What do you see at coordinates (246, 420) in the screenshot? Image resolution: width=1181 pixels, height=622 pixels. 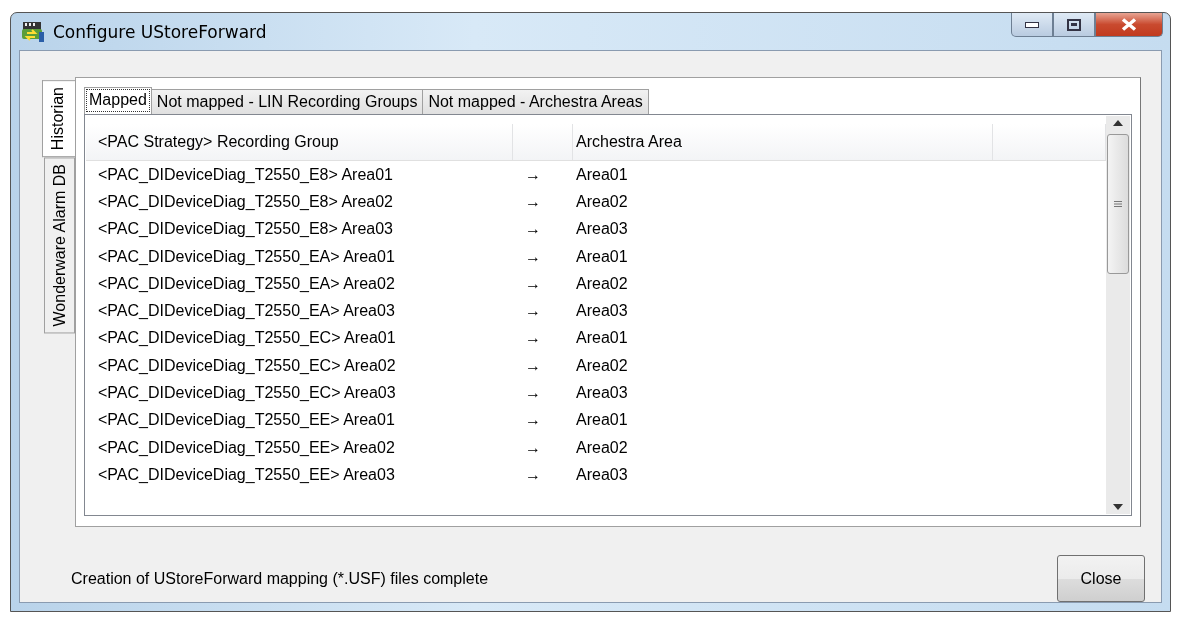 I see `table-cell-text: <PAC_DIDeviceDiag_T2550_EE> Area01` at bounding box center [246, 420].